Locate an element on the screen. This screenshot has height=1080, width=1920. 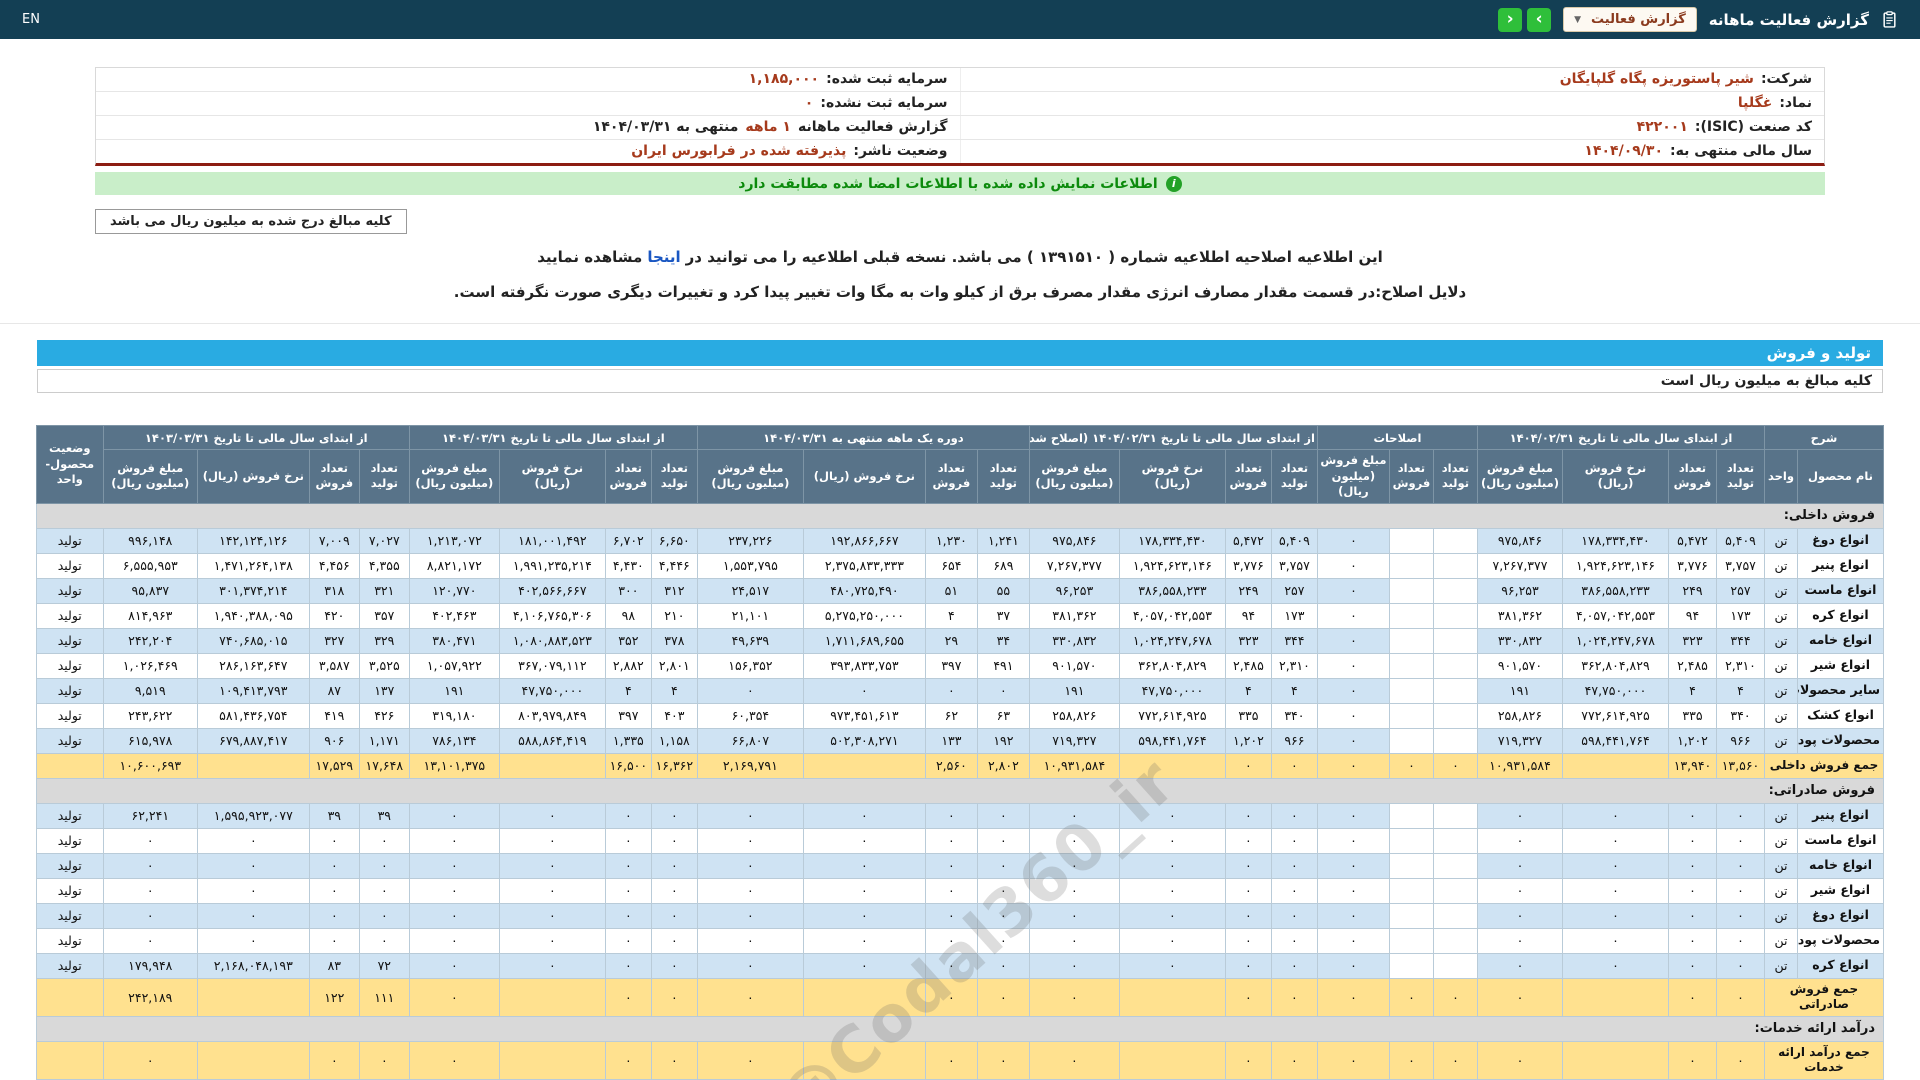
table-cell: ۳۳۵ is located at coordinates (1692, 715).